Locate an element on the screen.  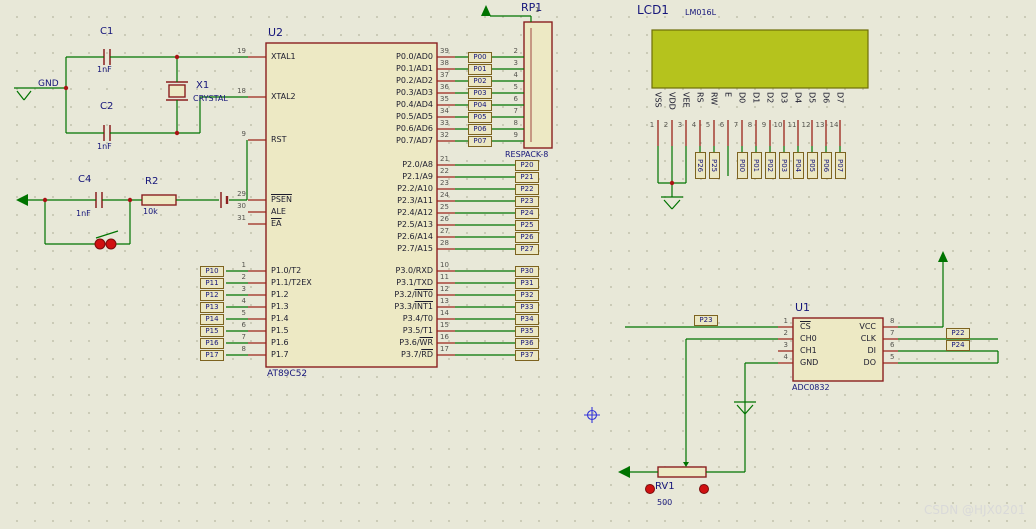
net-label: P17 is located at coordinates (212, 355).